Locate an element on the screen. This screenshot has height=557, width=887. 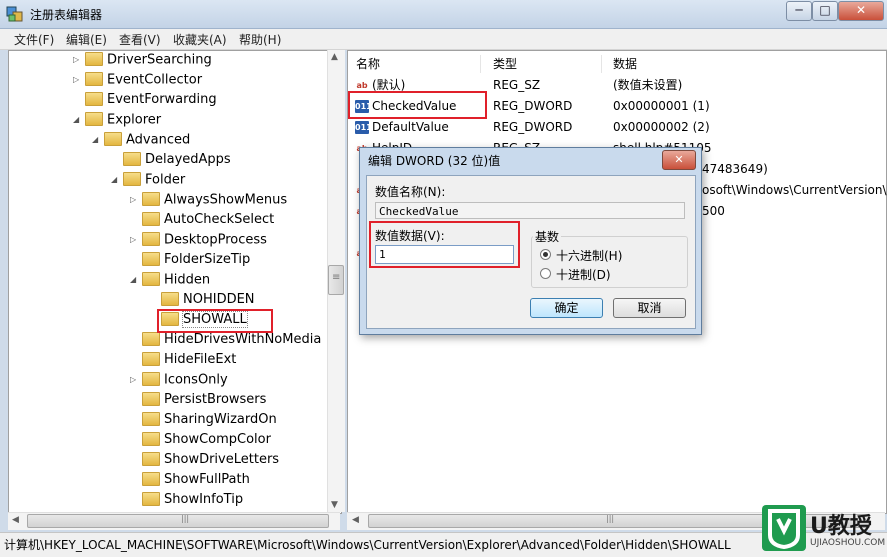
column-header-name: 名称 is located at coordinates (418, 64).